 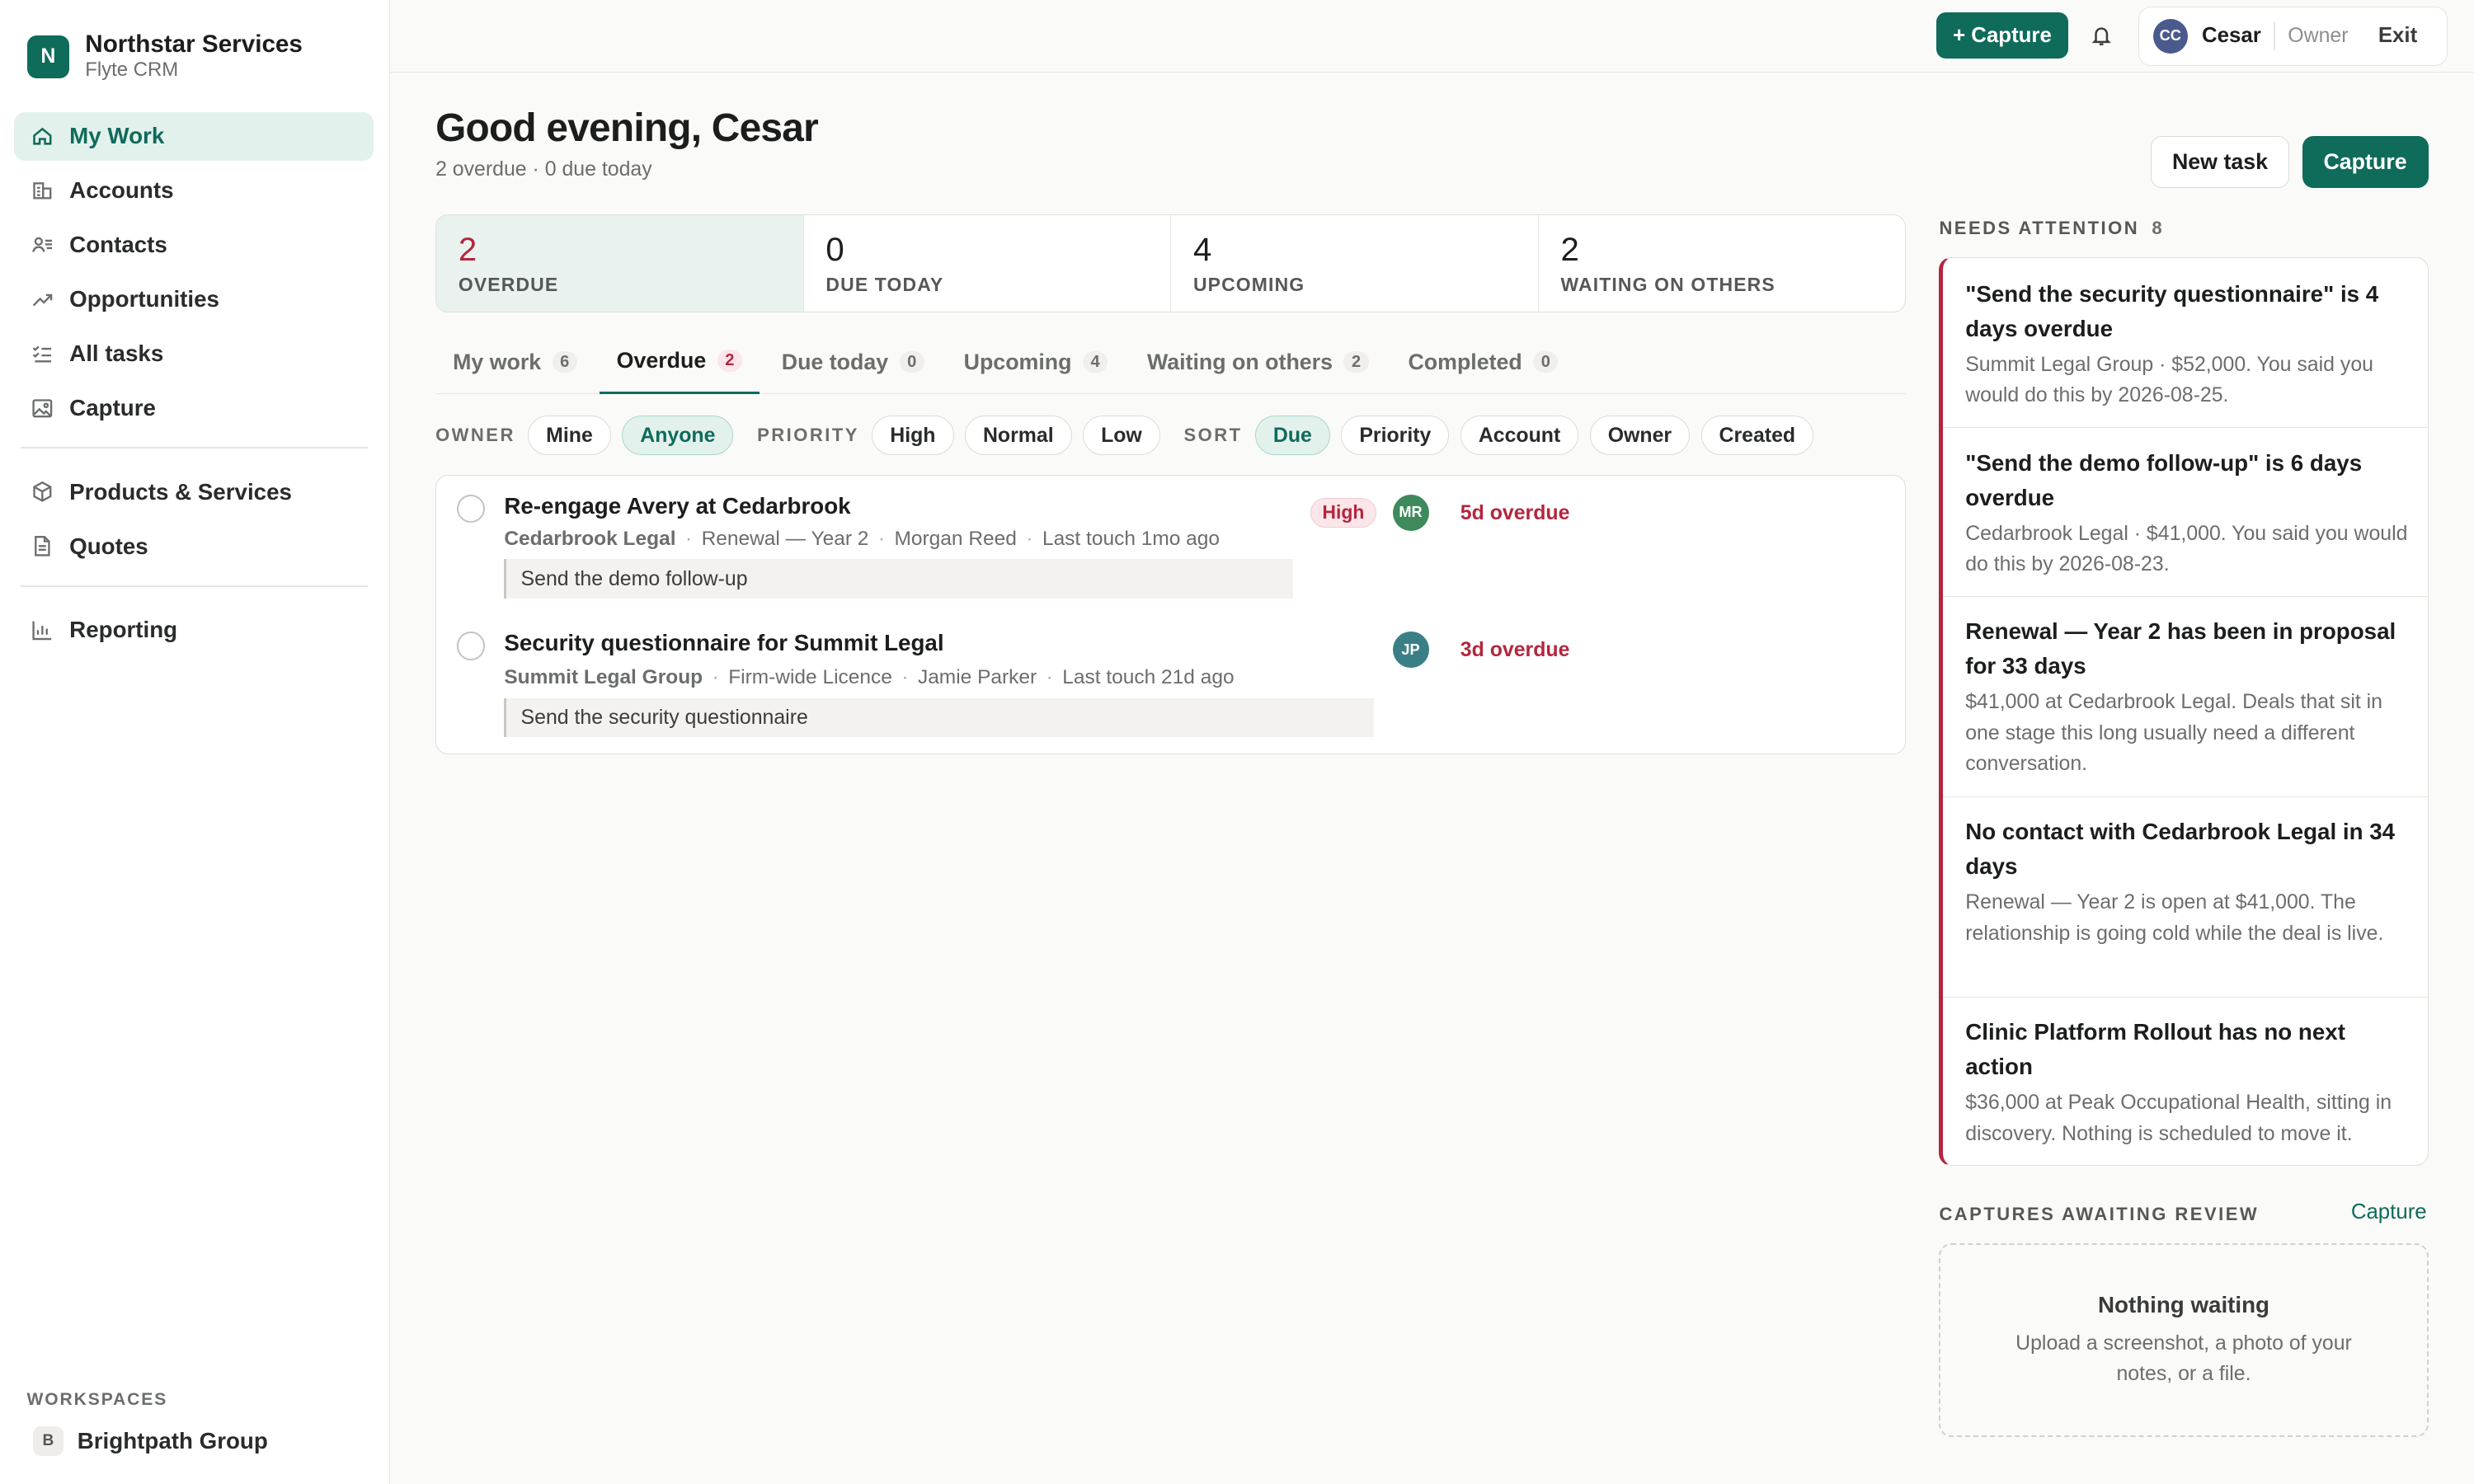 I want to click on sidebar-item-opportunities: Opportunities, so click(x=194, y=299).